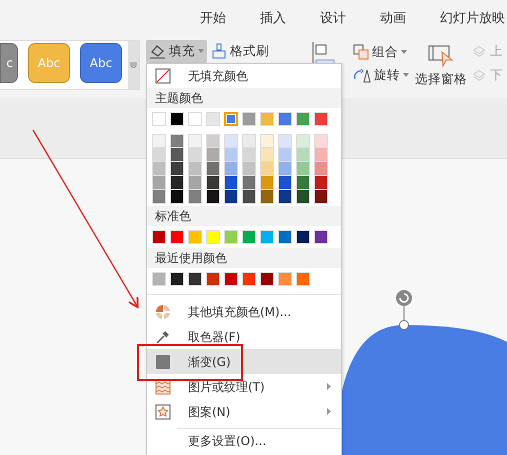  I want to click on ribbon-tab: 开始, so click(230, 19).